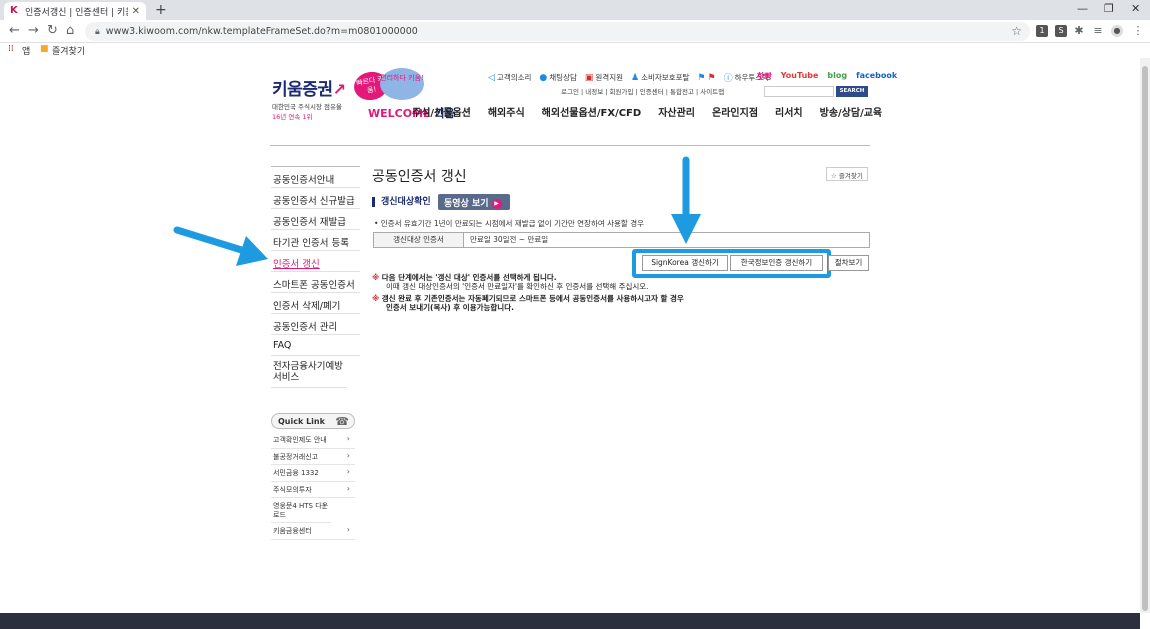 The height and width of the screenshot is (629, 1150). I want to click on annotation-arrows, so click(437, 211).